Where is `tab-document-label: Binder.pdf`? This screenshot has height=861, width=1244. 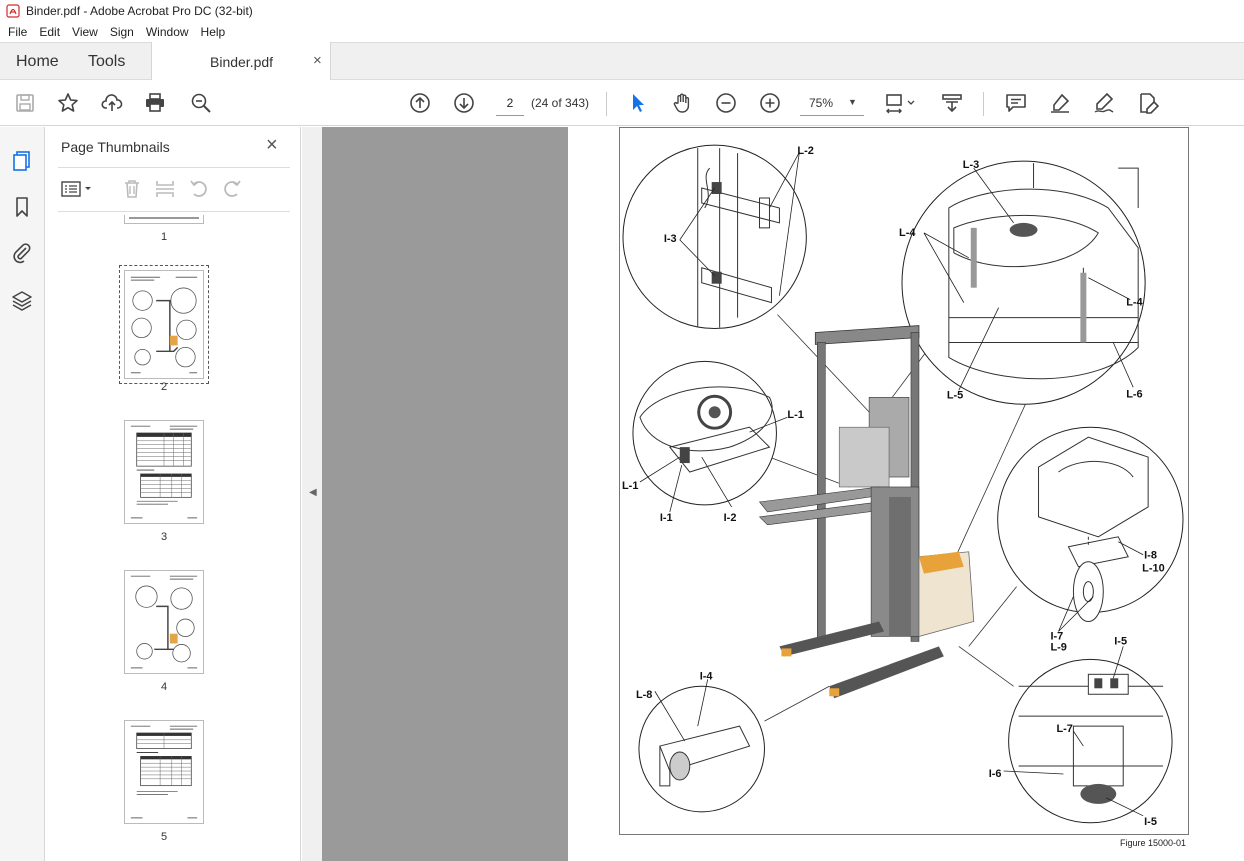 tab-document-label: Binder.pdf is located at coordinates (242, 62).